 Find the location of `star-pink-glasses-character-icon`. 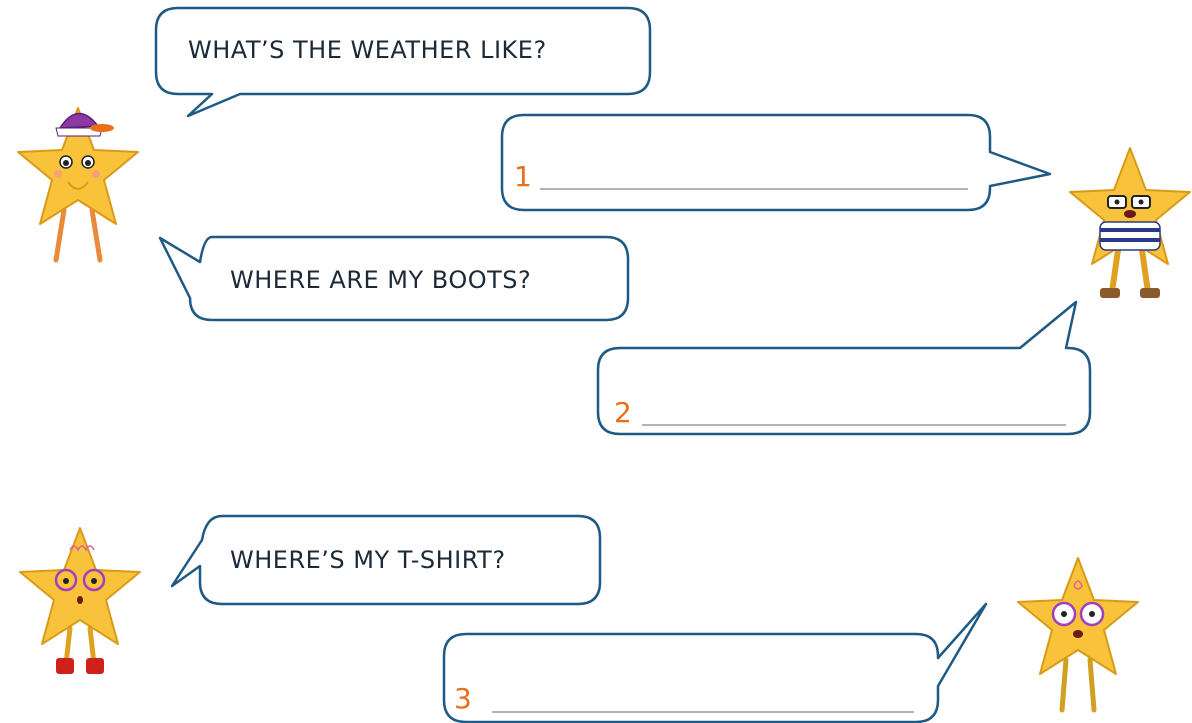

star-pink-glasses-character-icon is located at coordinates (80, 600).